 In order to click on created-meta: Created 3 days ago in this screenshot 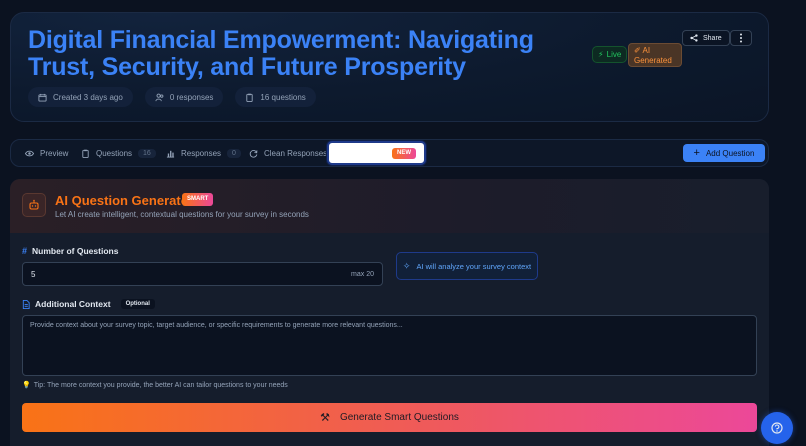, I will do `click(80, 97)`.